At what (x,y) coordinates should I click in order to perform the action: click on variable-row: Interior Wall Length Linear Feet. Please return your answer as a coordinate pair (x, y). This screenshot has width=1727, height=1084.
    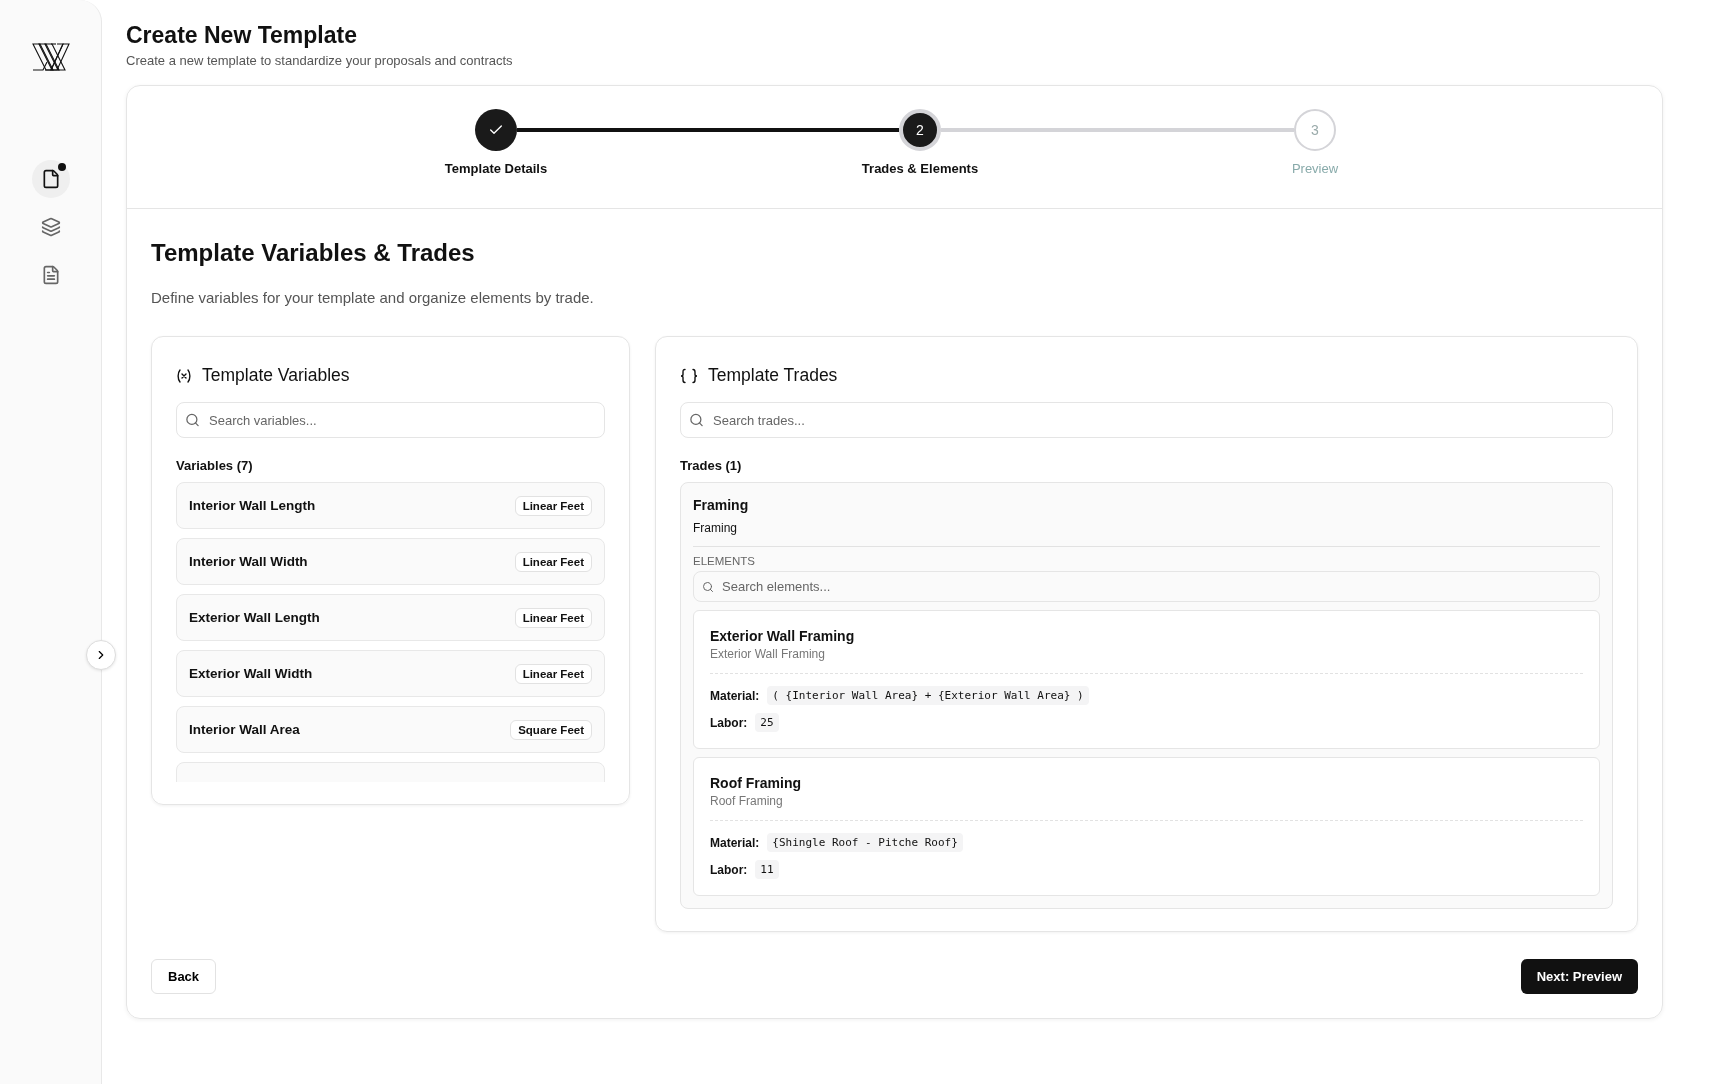
    Looking at the image, I should click on (390, 505).